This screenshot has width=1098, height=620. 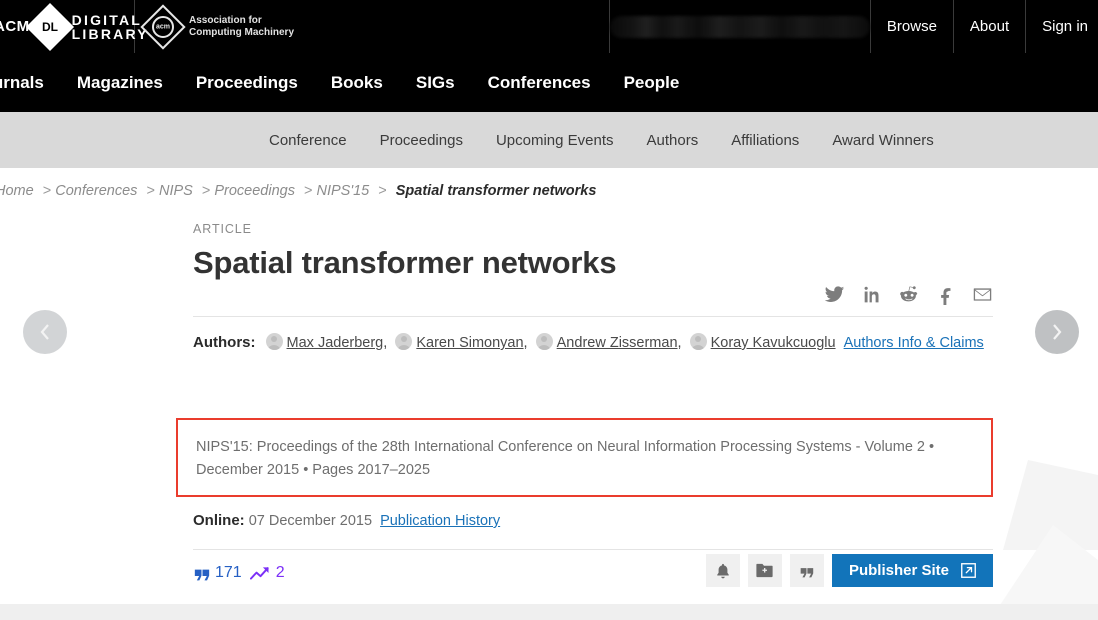 What do you see at coordinates (22, 83) in the screenshot?
I see `nav-item-journals: Journals` at bounding box center [22, 83].